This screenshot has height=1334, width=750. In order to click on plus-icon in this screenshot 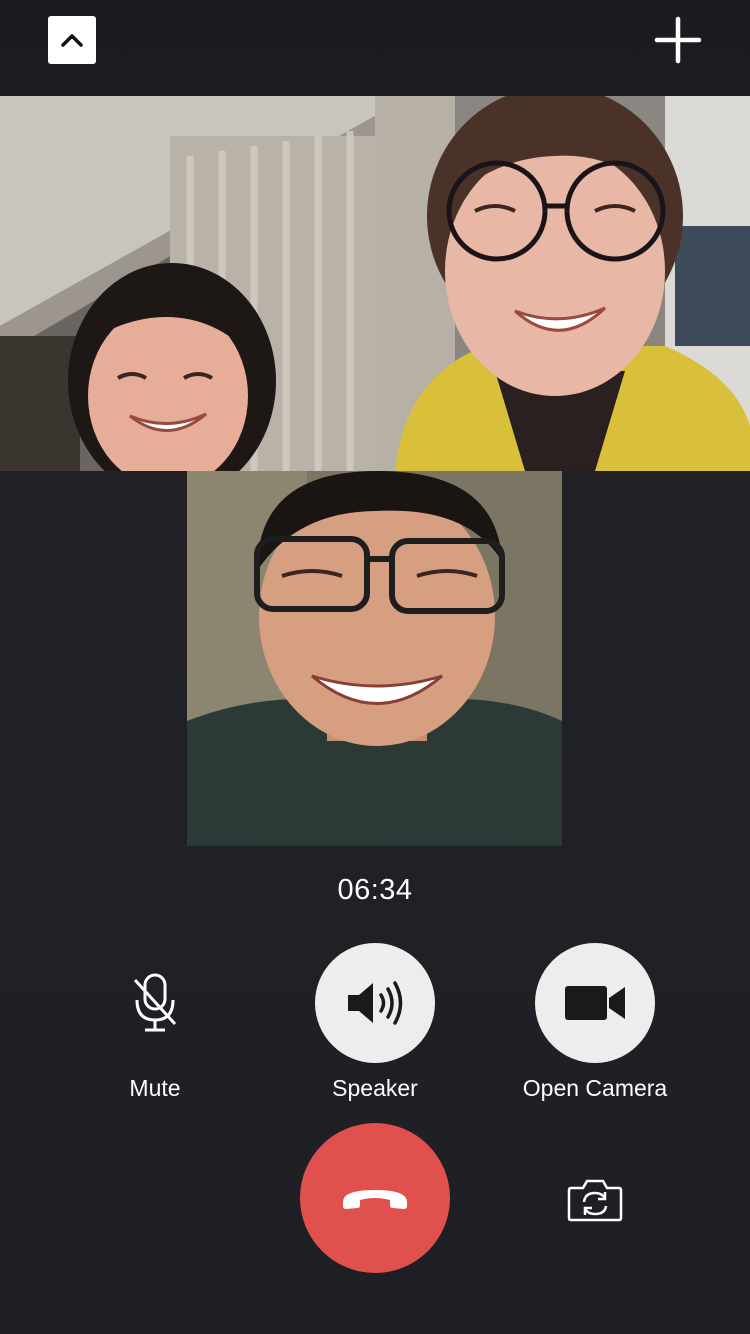, I will do `click(678, 40)`.